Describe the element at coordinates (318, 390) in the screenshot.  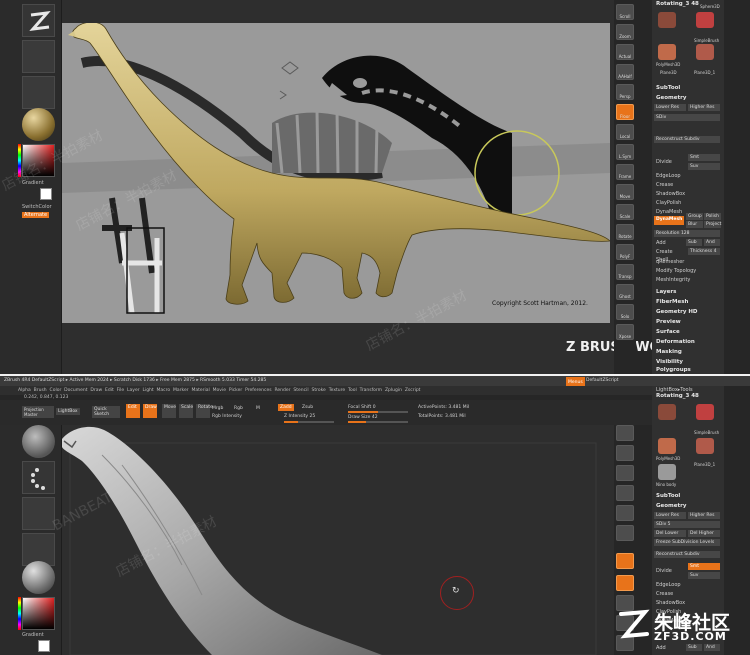
I see `menu-stroke: Stroke` at that location.